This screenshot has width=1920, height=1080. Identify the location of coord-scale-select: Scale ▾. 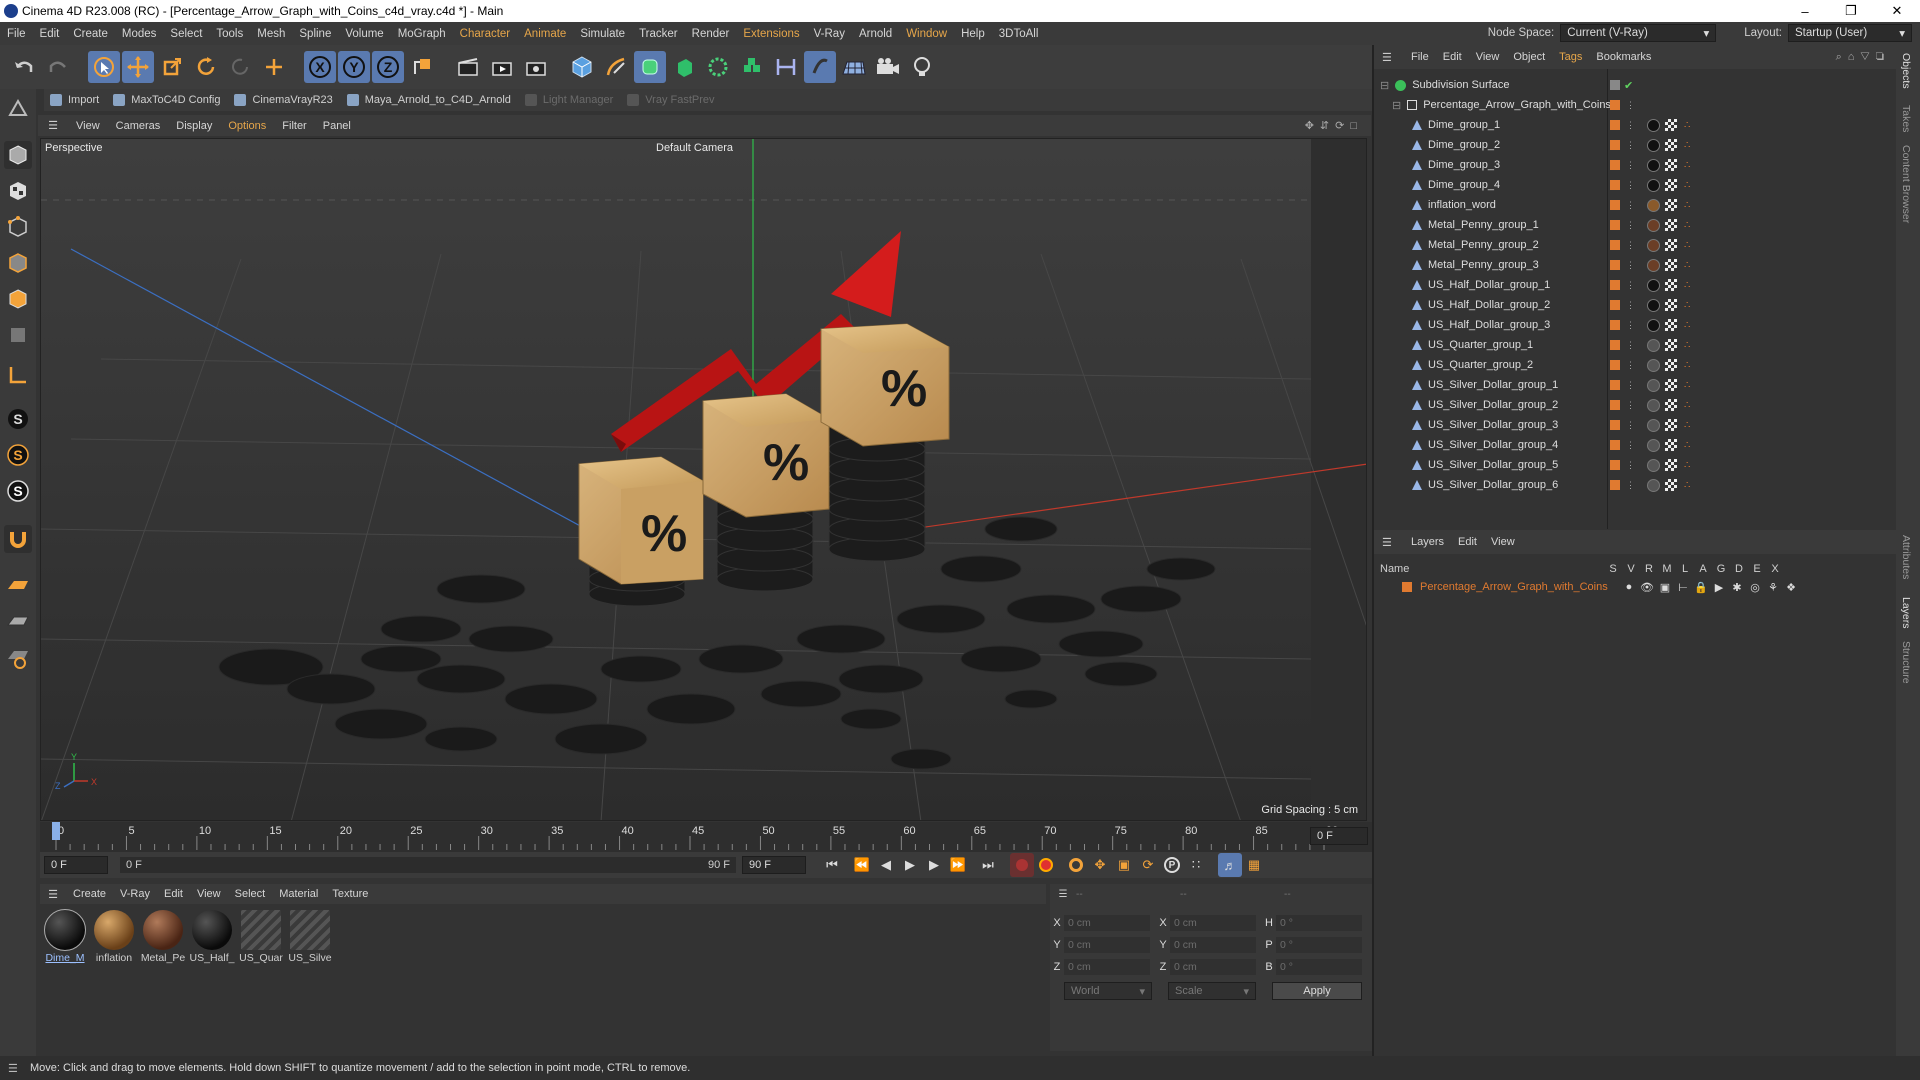
(1212, 991).